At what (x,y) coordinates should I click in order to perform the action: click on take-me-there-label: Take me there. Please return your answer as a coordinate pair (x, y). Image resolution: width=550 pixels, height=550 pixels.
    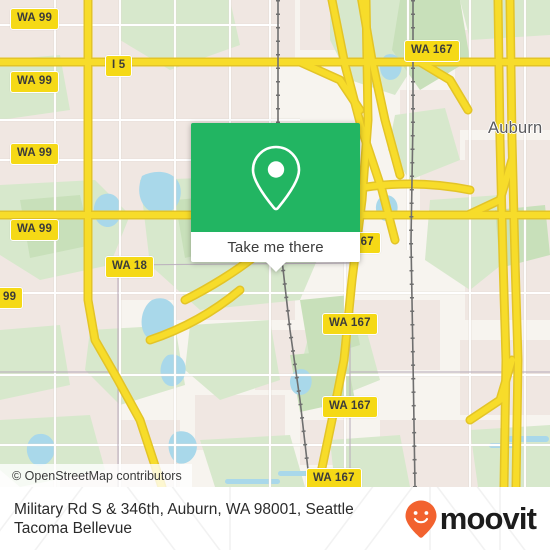
    Looking at the image, I should click on (275, 247).